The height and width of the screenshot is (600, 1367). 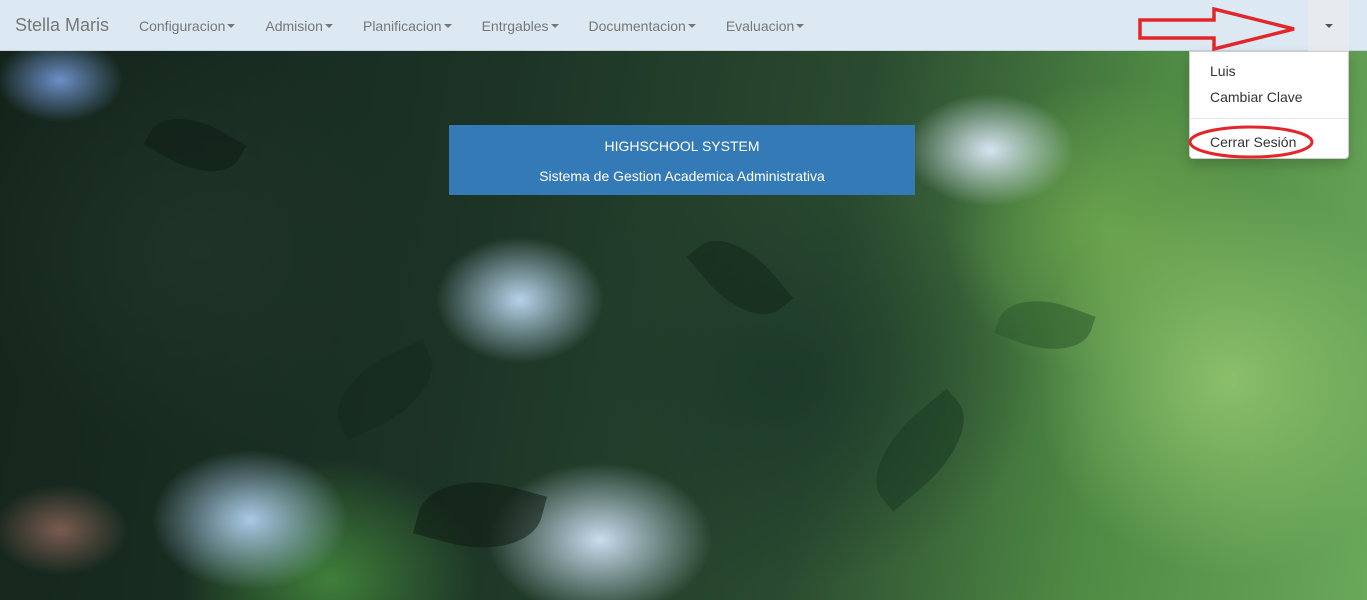 I want to click on red-arrow-annotation, so click(x=1216, y=29).